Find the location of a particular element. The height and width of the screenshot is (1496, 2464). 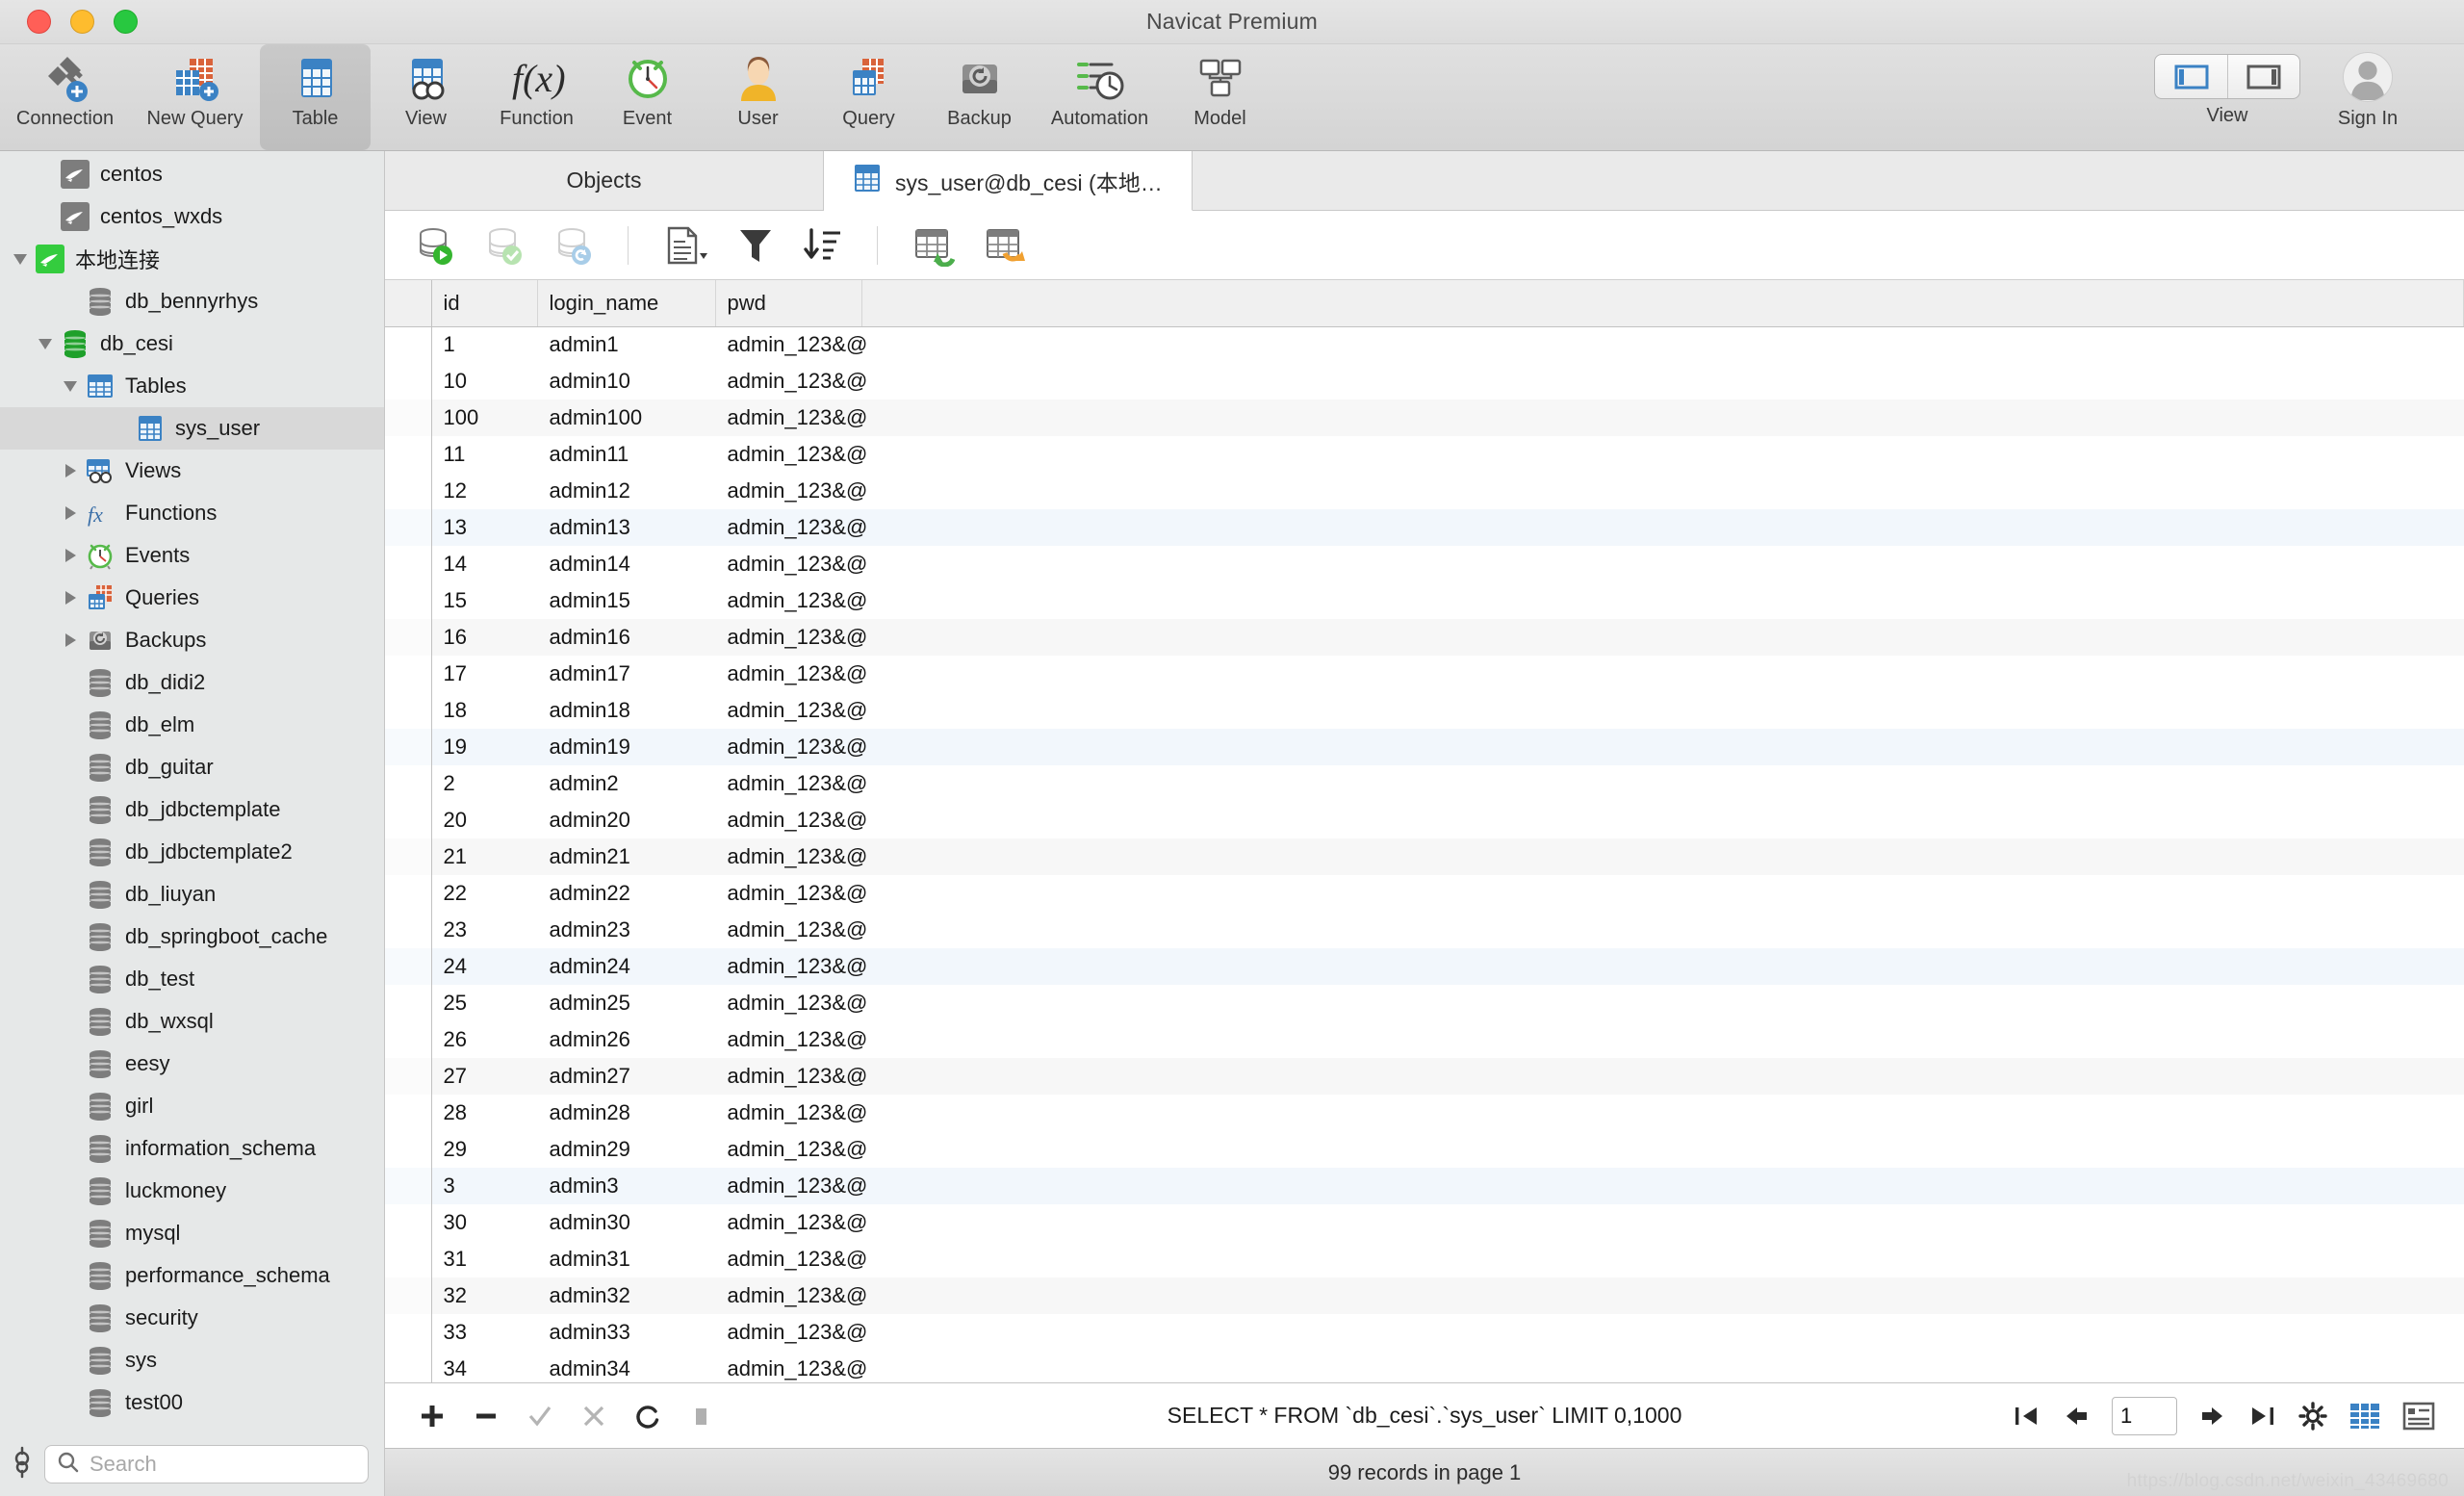

cell-login_name: admin22 is located at coordinates (626, 893).